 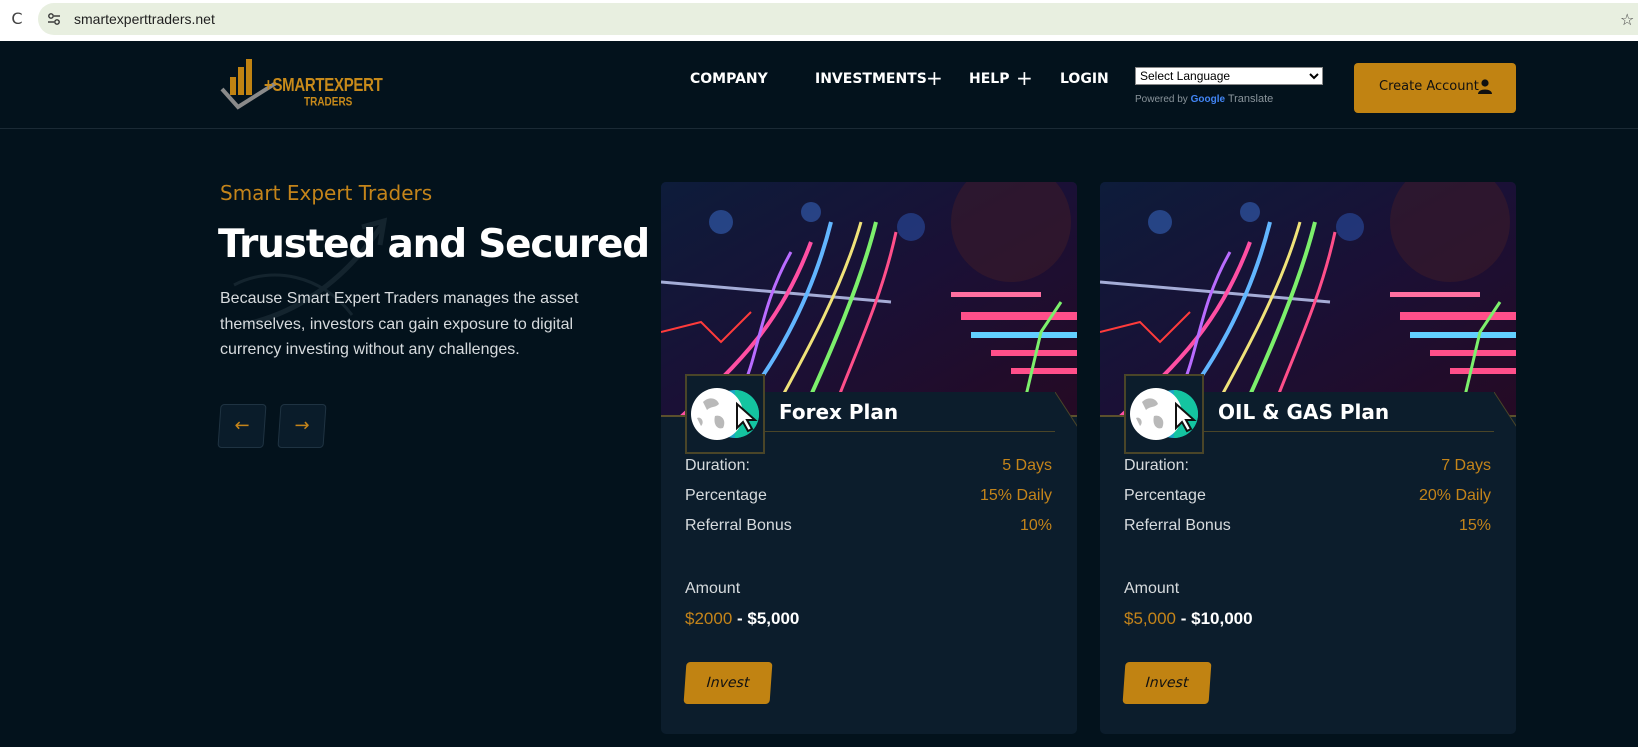 What do you see at coordinates (326, 193) in the screenshot?
I see `hero-subtitle: Smart Expert Traders` at bounding box center [326, 193].